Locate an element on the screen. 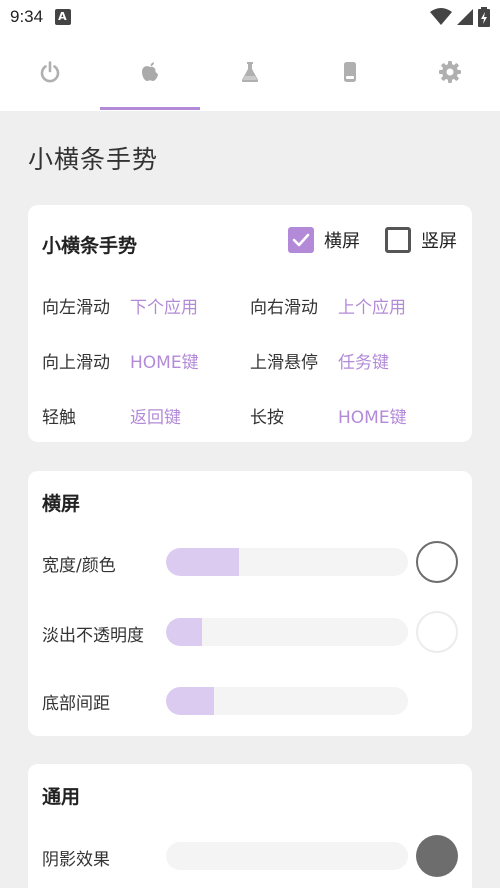  gesture-long-press-label: 长按 is located at coordinates (267, 418).